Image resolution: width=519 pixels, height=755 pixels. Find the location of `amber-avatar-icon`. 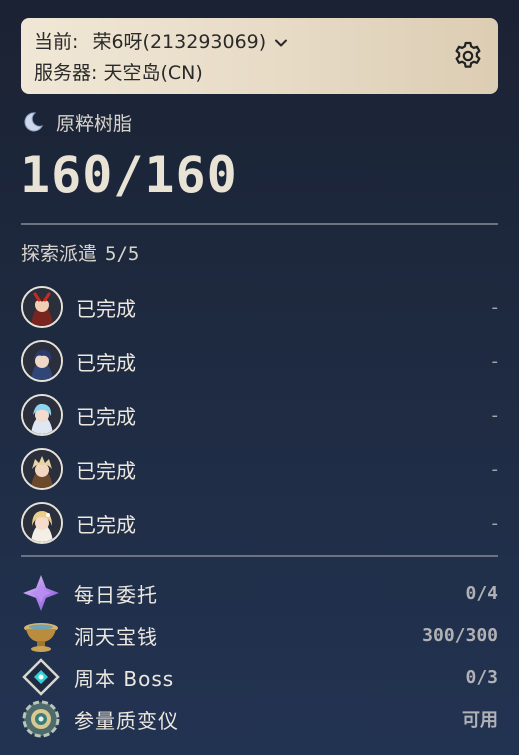

amber-avatar-icon is located at coordinates (42, 307).